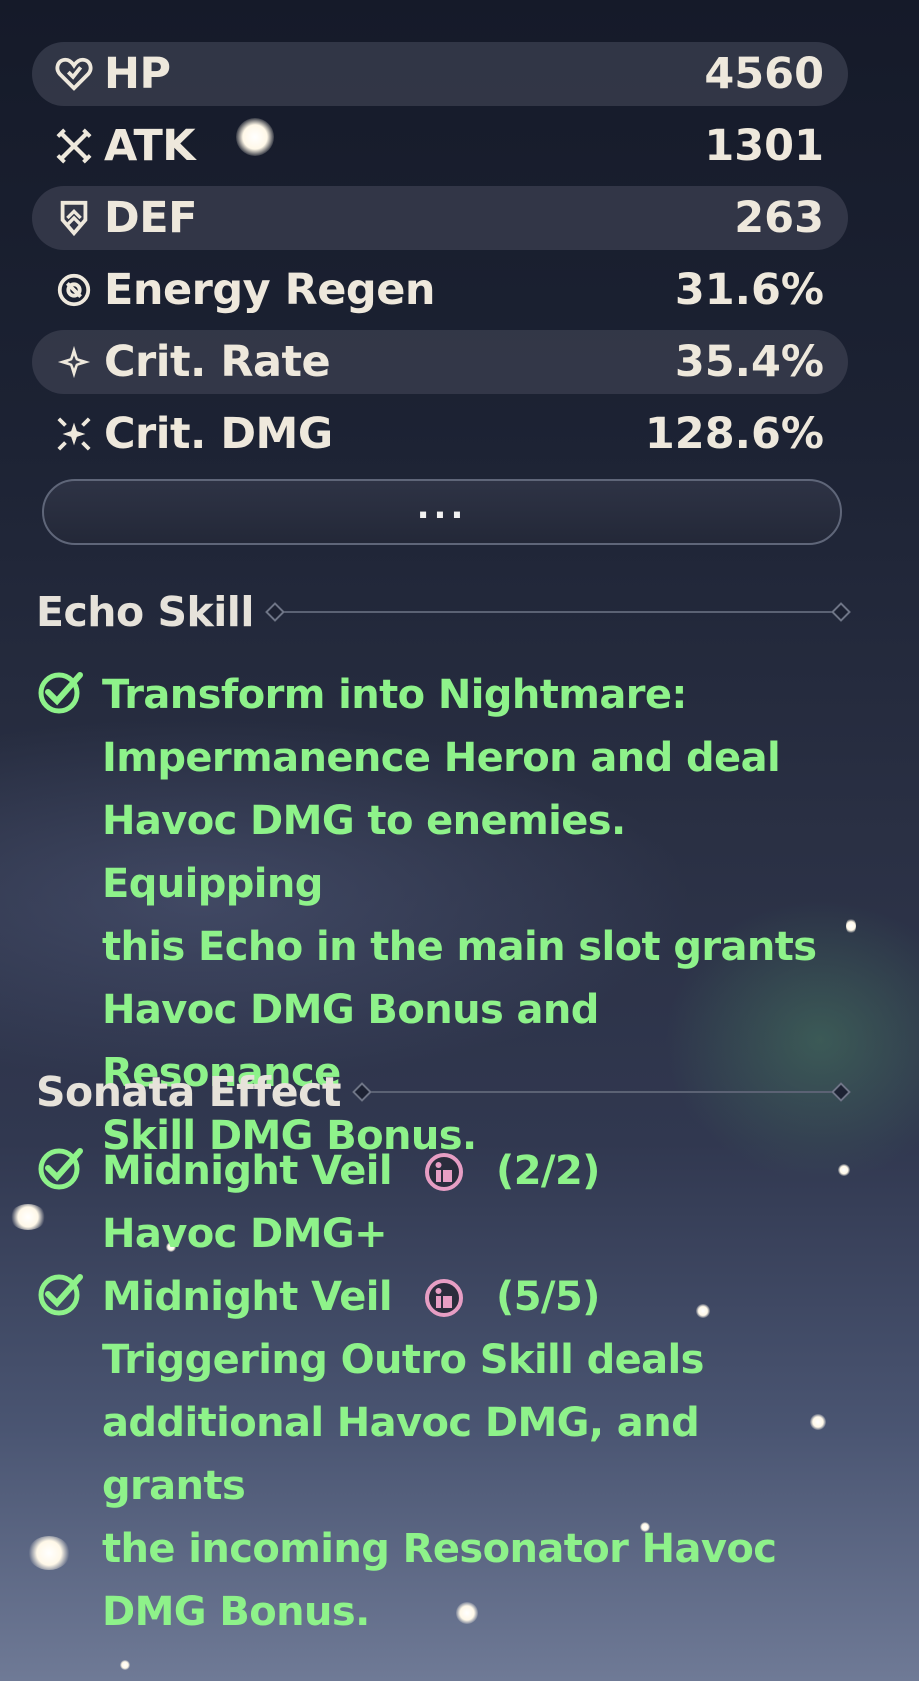 Image resolution: width=919 pixels, height=1681 pixels. I want to click on effect-line: Havoc DMG+, so click(245, 1234).